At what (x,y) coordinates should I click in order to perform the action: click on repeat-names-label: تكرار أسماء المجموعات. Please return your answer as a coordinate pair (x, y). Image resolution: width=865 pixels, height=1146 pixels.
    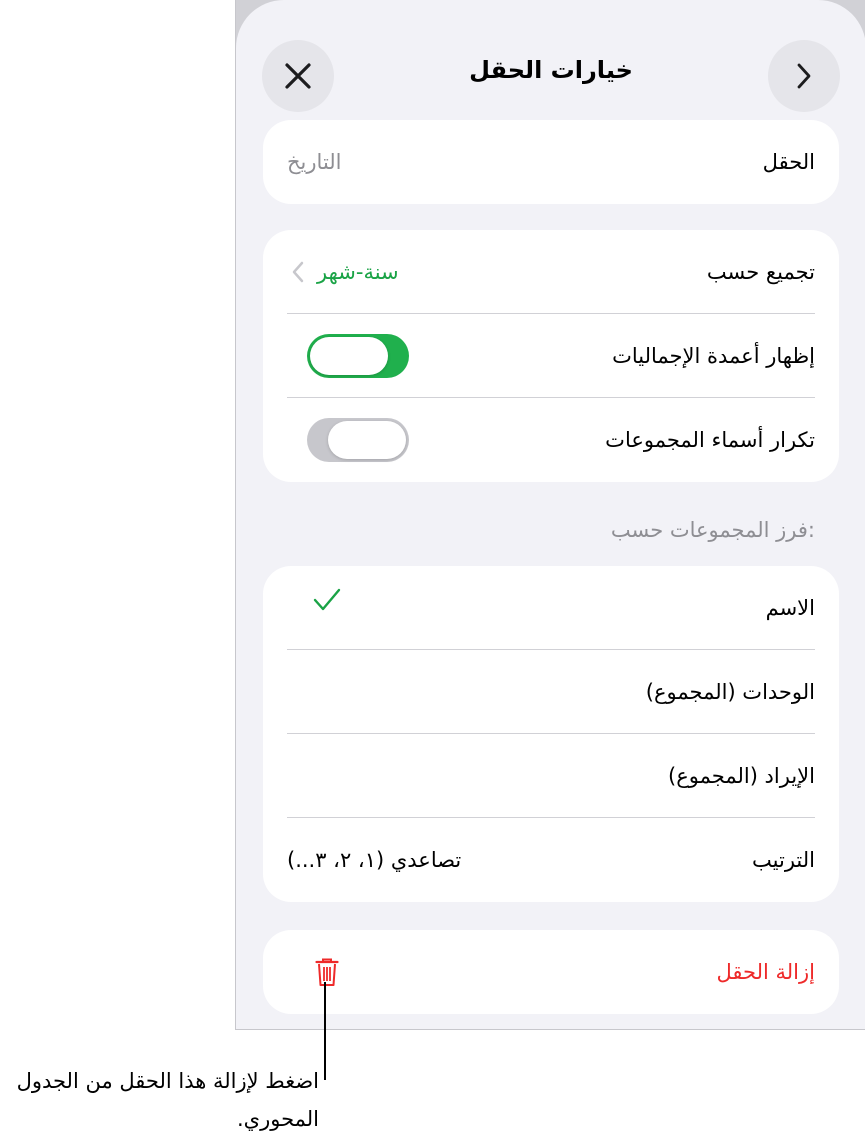
    Looking at the image, I should click on (710, 440).